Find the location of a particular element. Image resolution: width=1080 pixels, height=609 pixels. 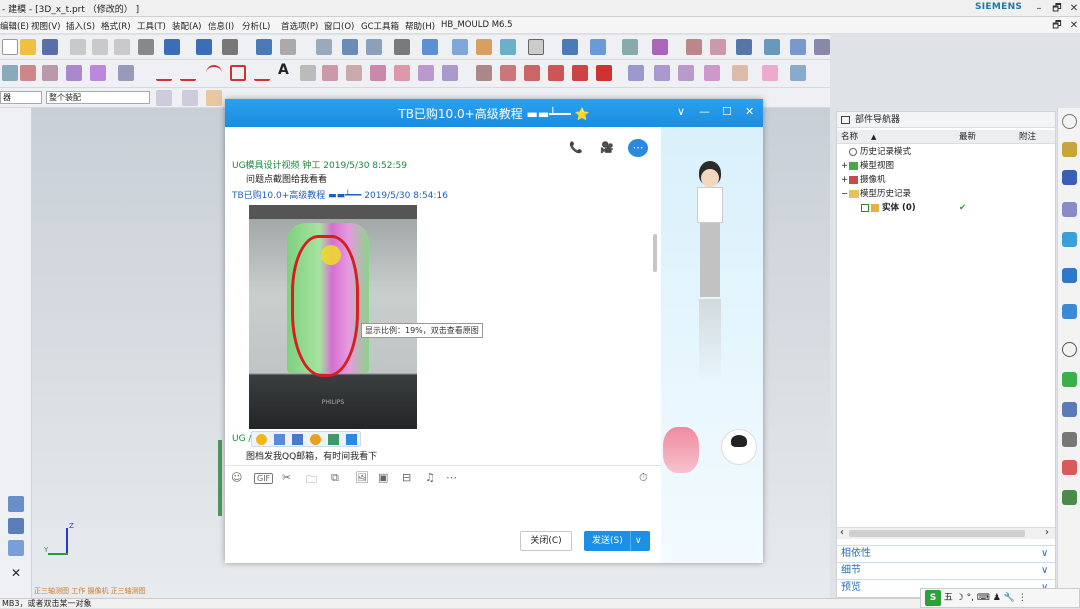

surface-icon is located at coordinates (694, 47).